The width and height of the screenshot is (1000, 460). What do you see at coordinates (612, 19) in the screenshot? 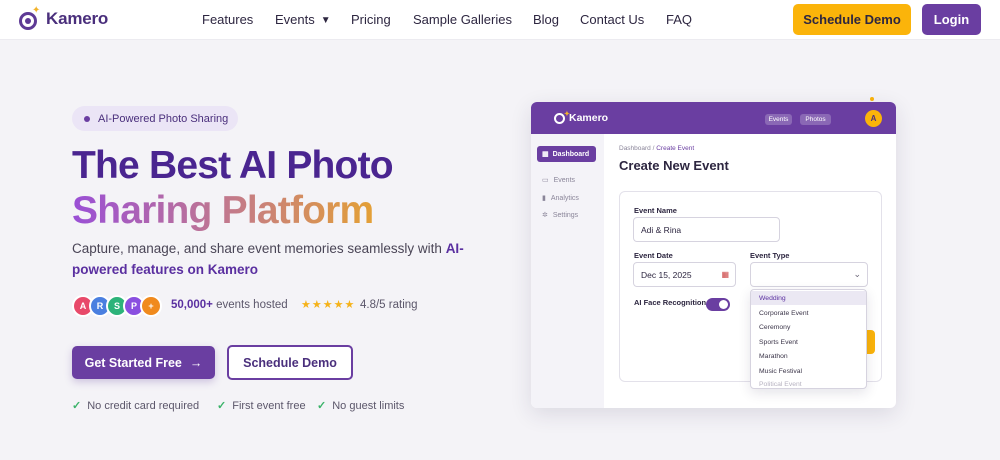
I see `nav-link-contact-us: Contact Us` at bounding box center [612, 19].